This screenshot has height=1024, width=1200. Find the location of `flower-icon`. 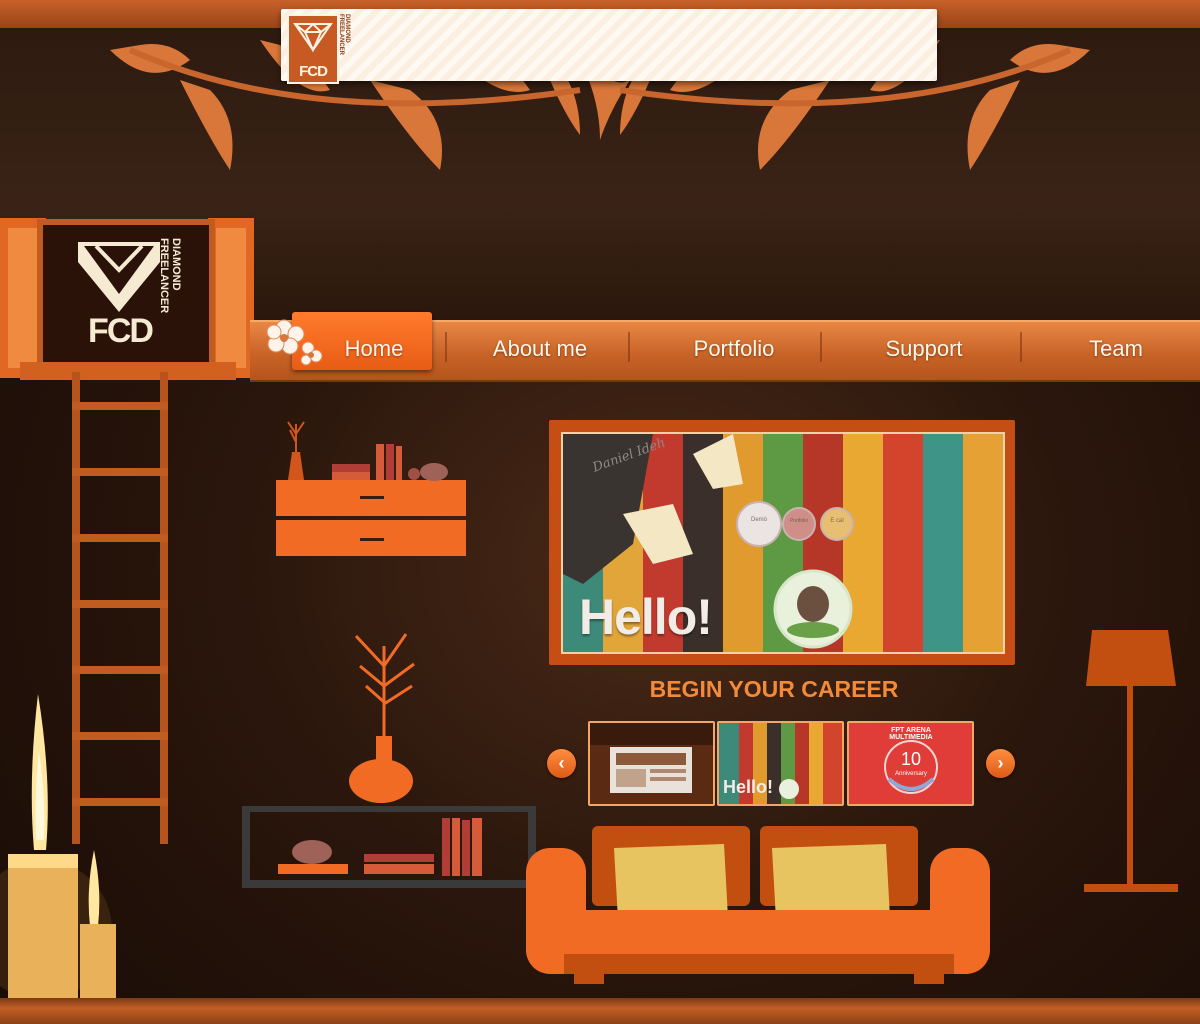

flower-icon is located at coordinates (294, 342).